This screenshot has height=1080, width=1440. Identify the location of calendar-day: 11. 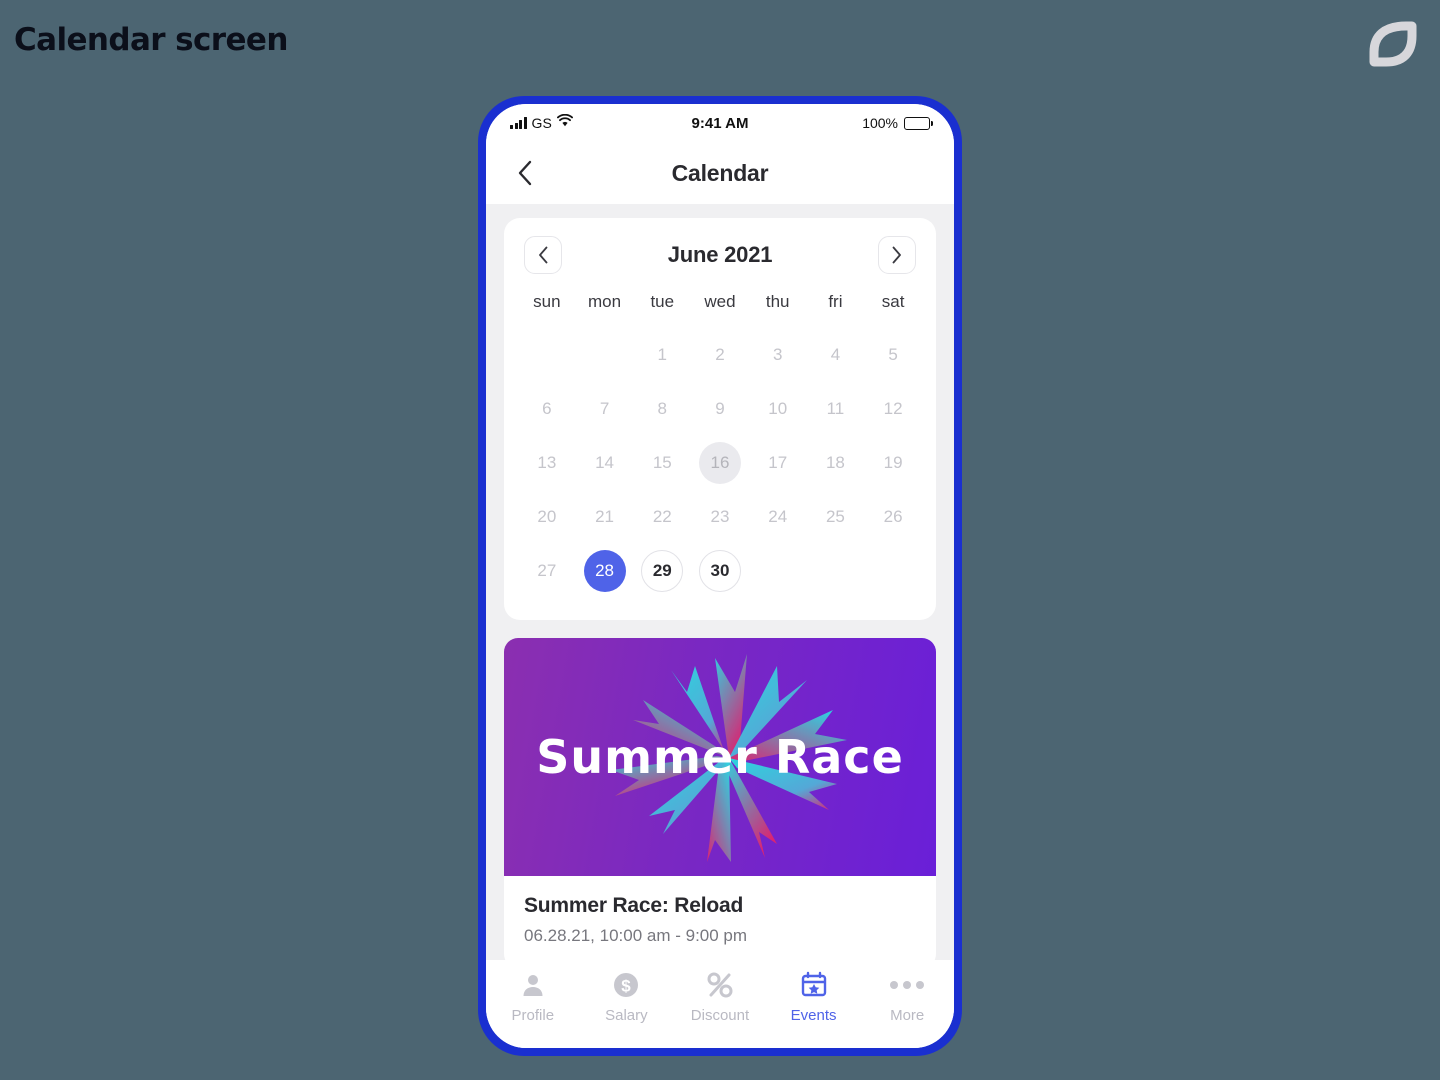
(835, 409).